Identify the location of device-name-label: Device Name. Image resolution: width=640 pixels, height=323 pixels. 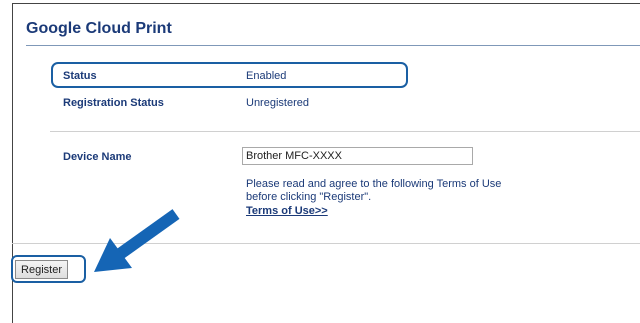
(97, 157).